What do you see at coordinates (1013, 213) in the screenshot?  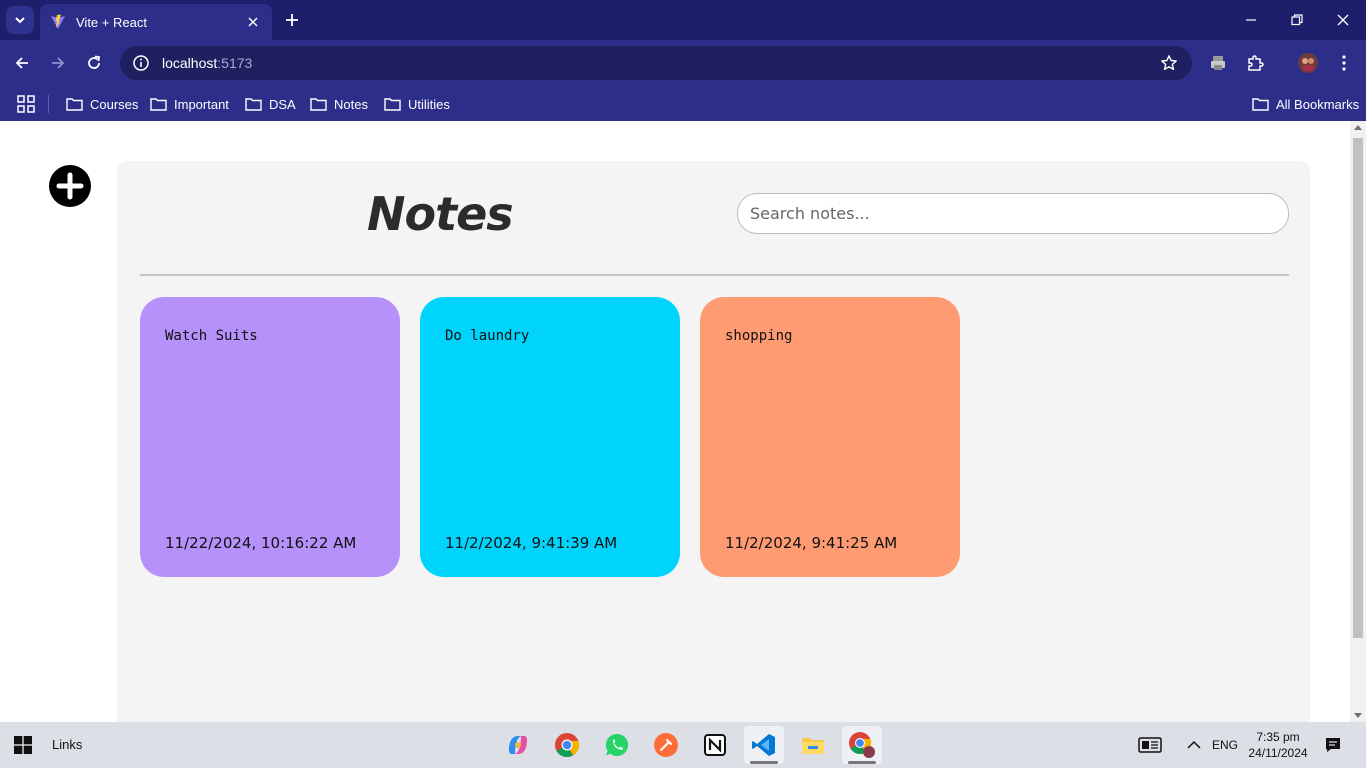 I see `search-input` at bounding box center [1013, 213].